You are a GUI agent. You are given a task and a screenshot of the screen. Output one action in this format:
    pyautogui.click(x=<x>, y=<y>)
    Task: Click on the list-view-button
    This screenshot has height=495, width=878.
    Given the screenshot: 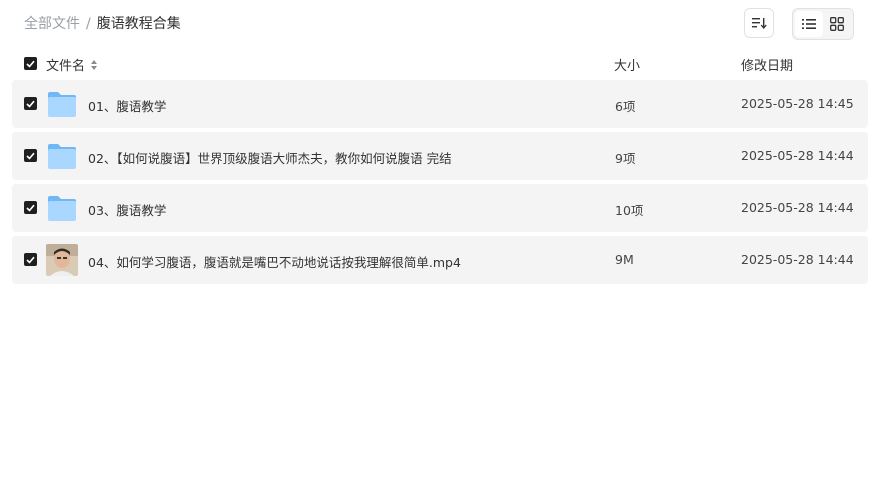 What is the action you would take?
    pyautogui.click(x=809, y=24)
    